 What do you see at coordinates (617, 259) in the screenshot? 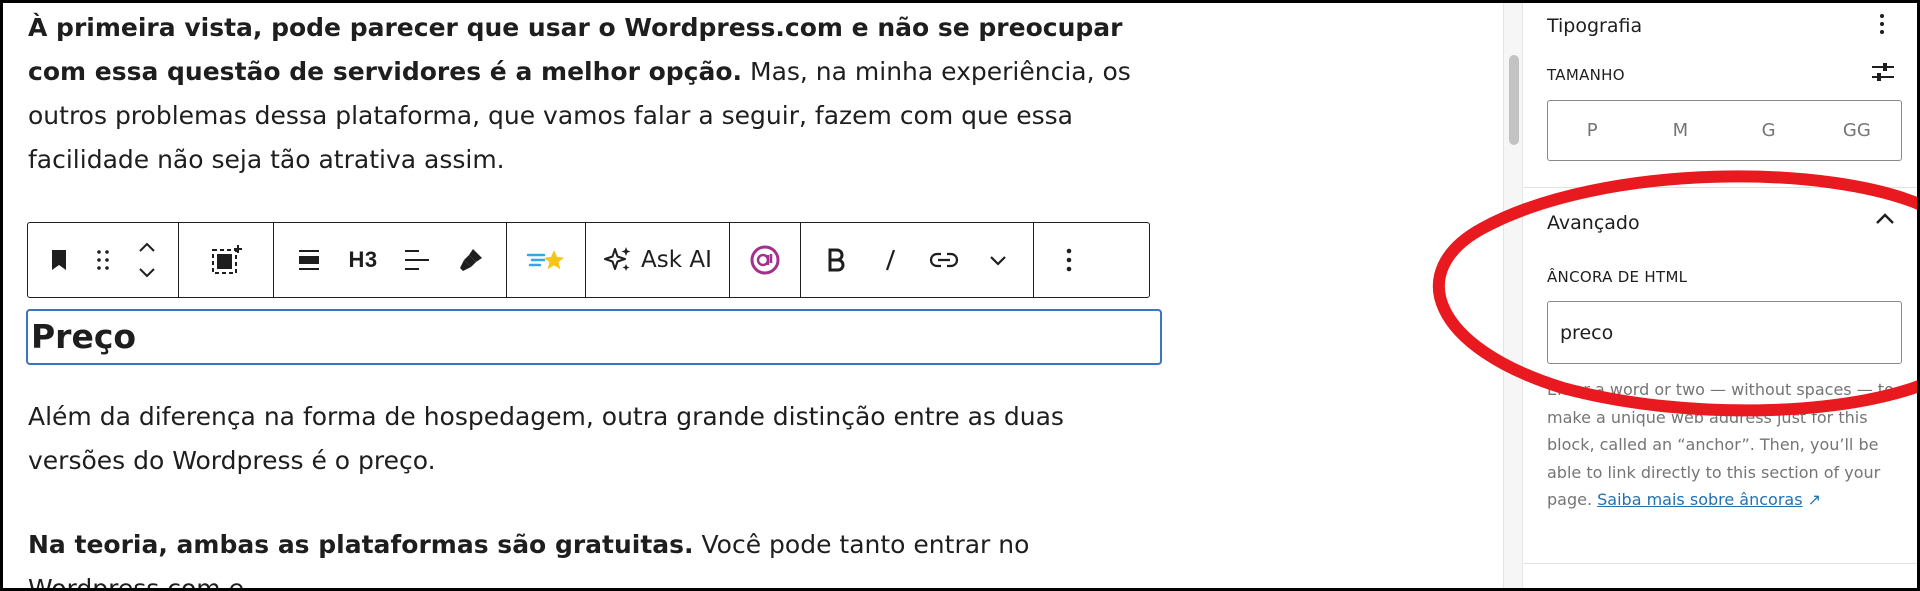
I see `ask-ai-icon` at bounding box center [617, 259].